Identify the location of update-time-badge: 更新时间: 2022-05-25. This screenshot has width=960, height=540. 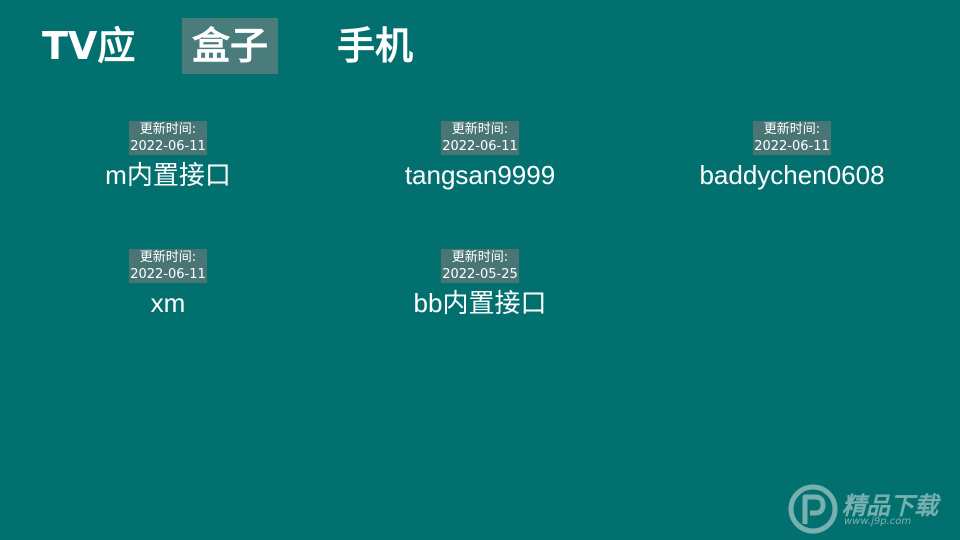
(480, 266).